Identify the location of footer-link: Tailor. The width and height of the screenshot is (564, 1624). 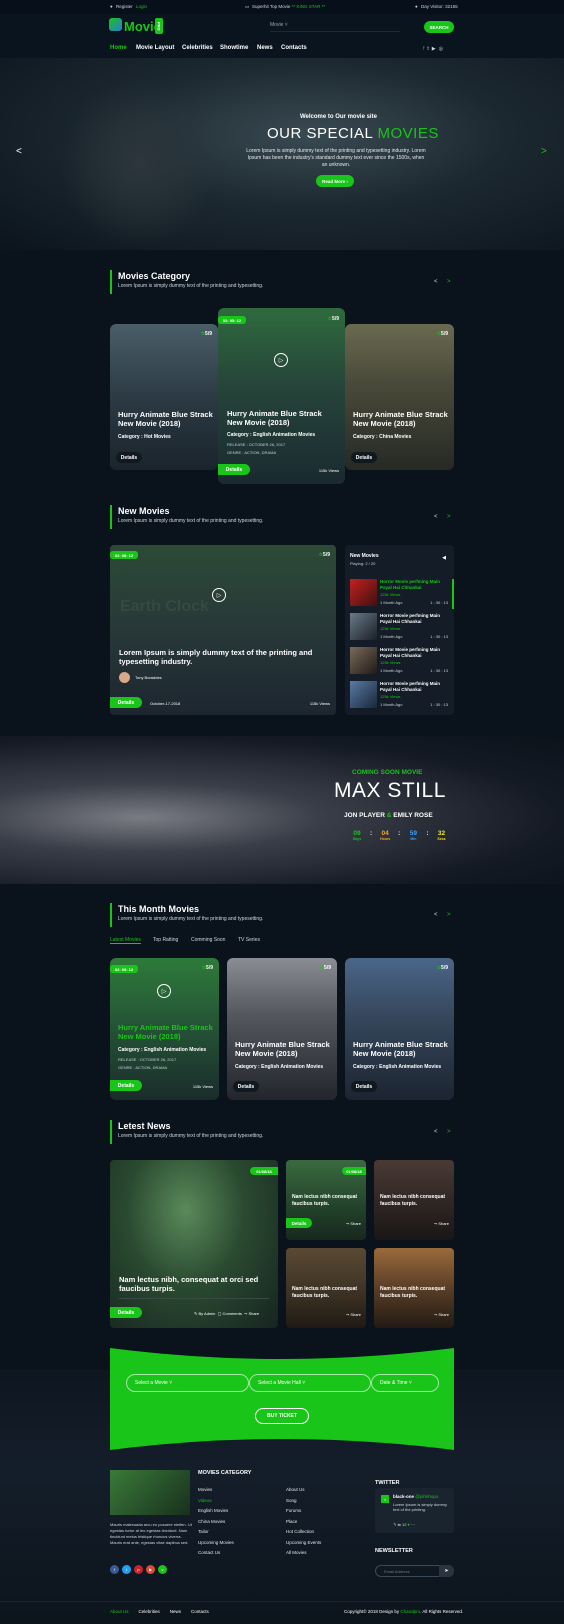
(216, 1531).